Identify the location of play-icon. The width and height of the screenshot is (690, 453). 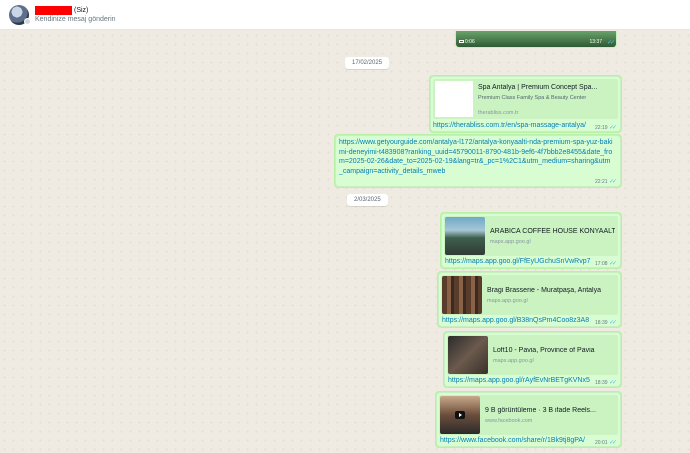
(460, 415).